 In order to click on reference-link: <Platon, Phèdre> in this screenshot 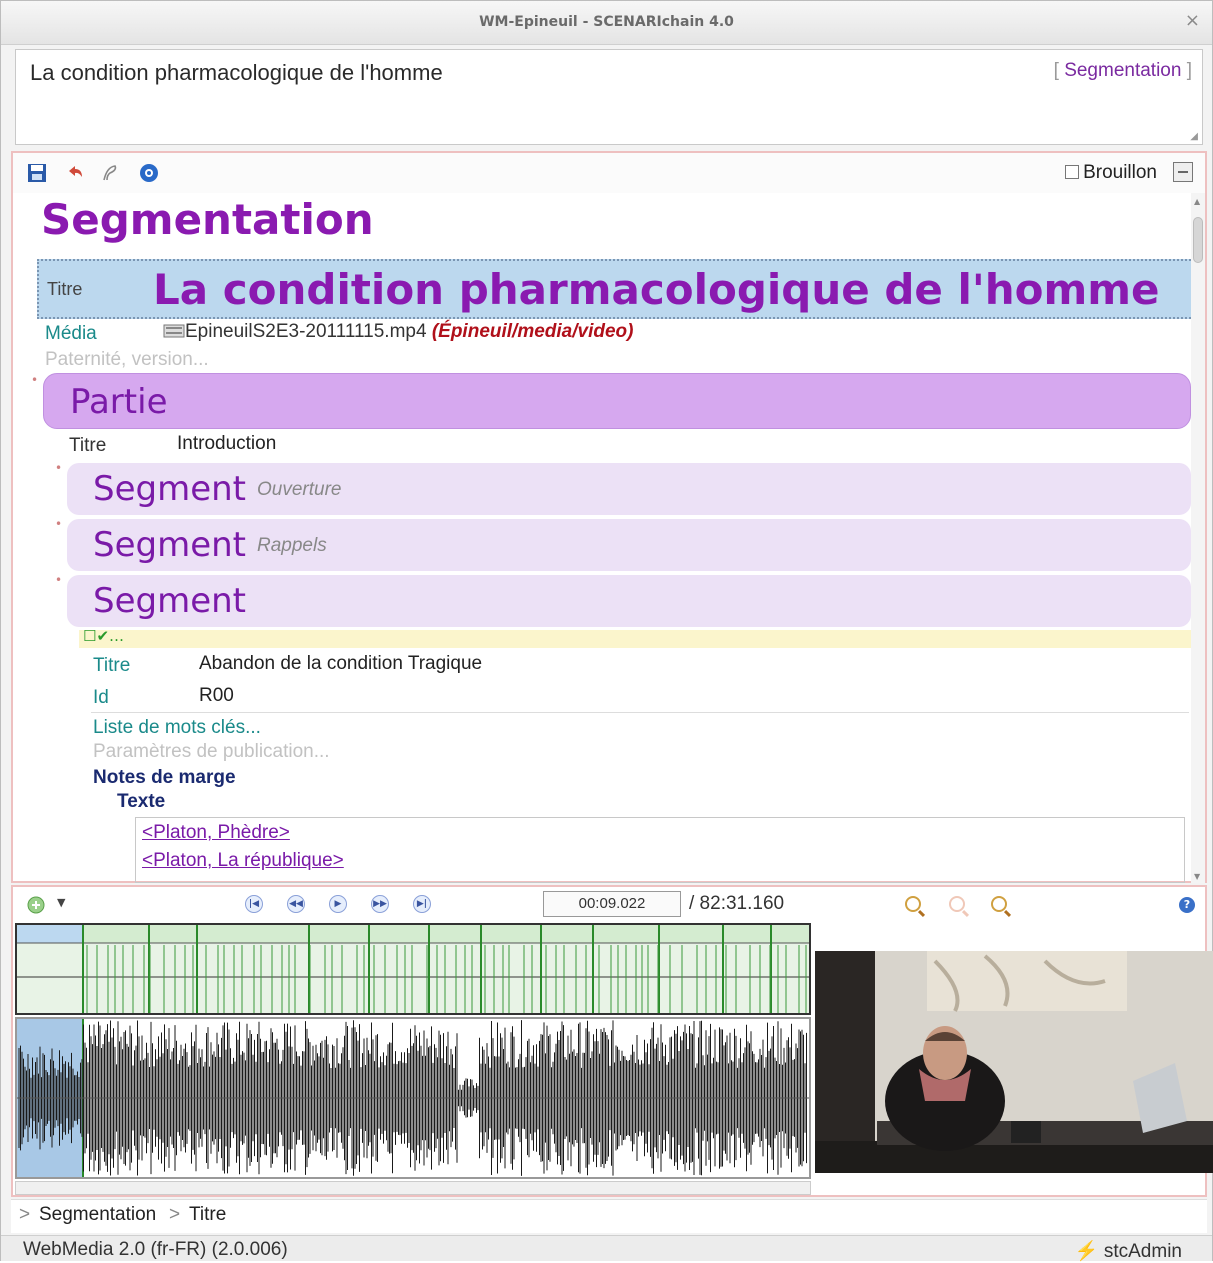, I will do `click(216, 833)`.